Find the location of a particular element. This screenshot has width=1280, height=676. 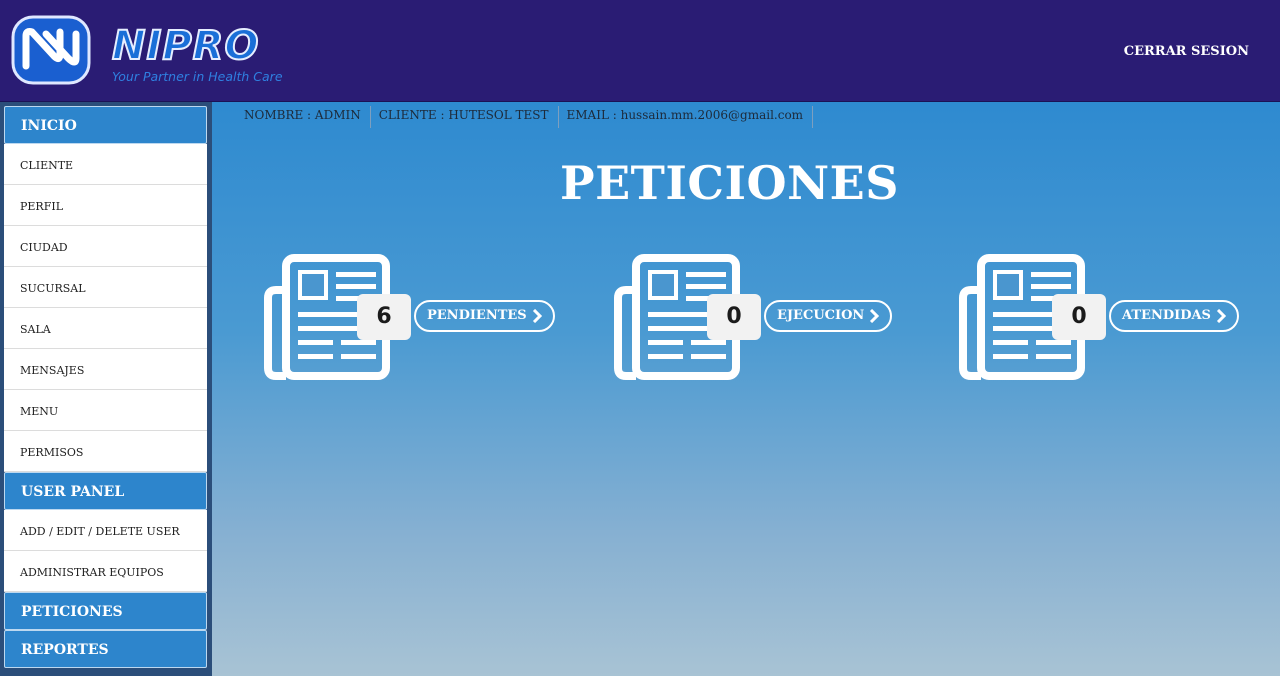

atendidas-count: 0 is located at coordinates (1079, 317).